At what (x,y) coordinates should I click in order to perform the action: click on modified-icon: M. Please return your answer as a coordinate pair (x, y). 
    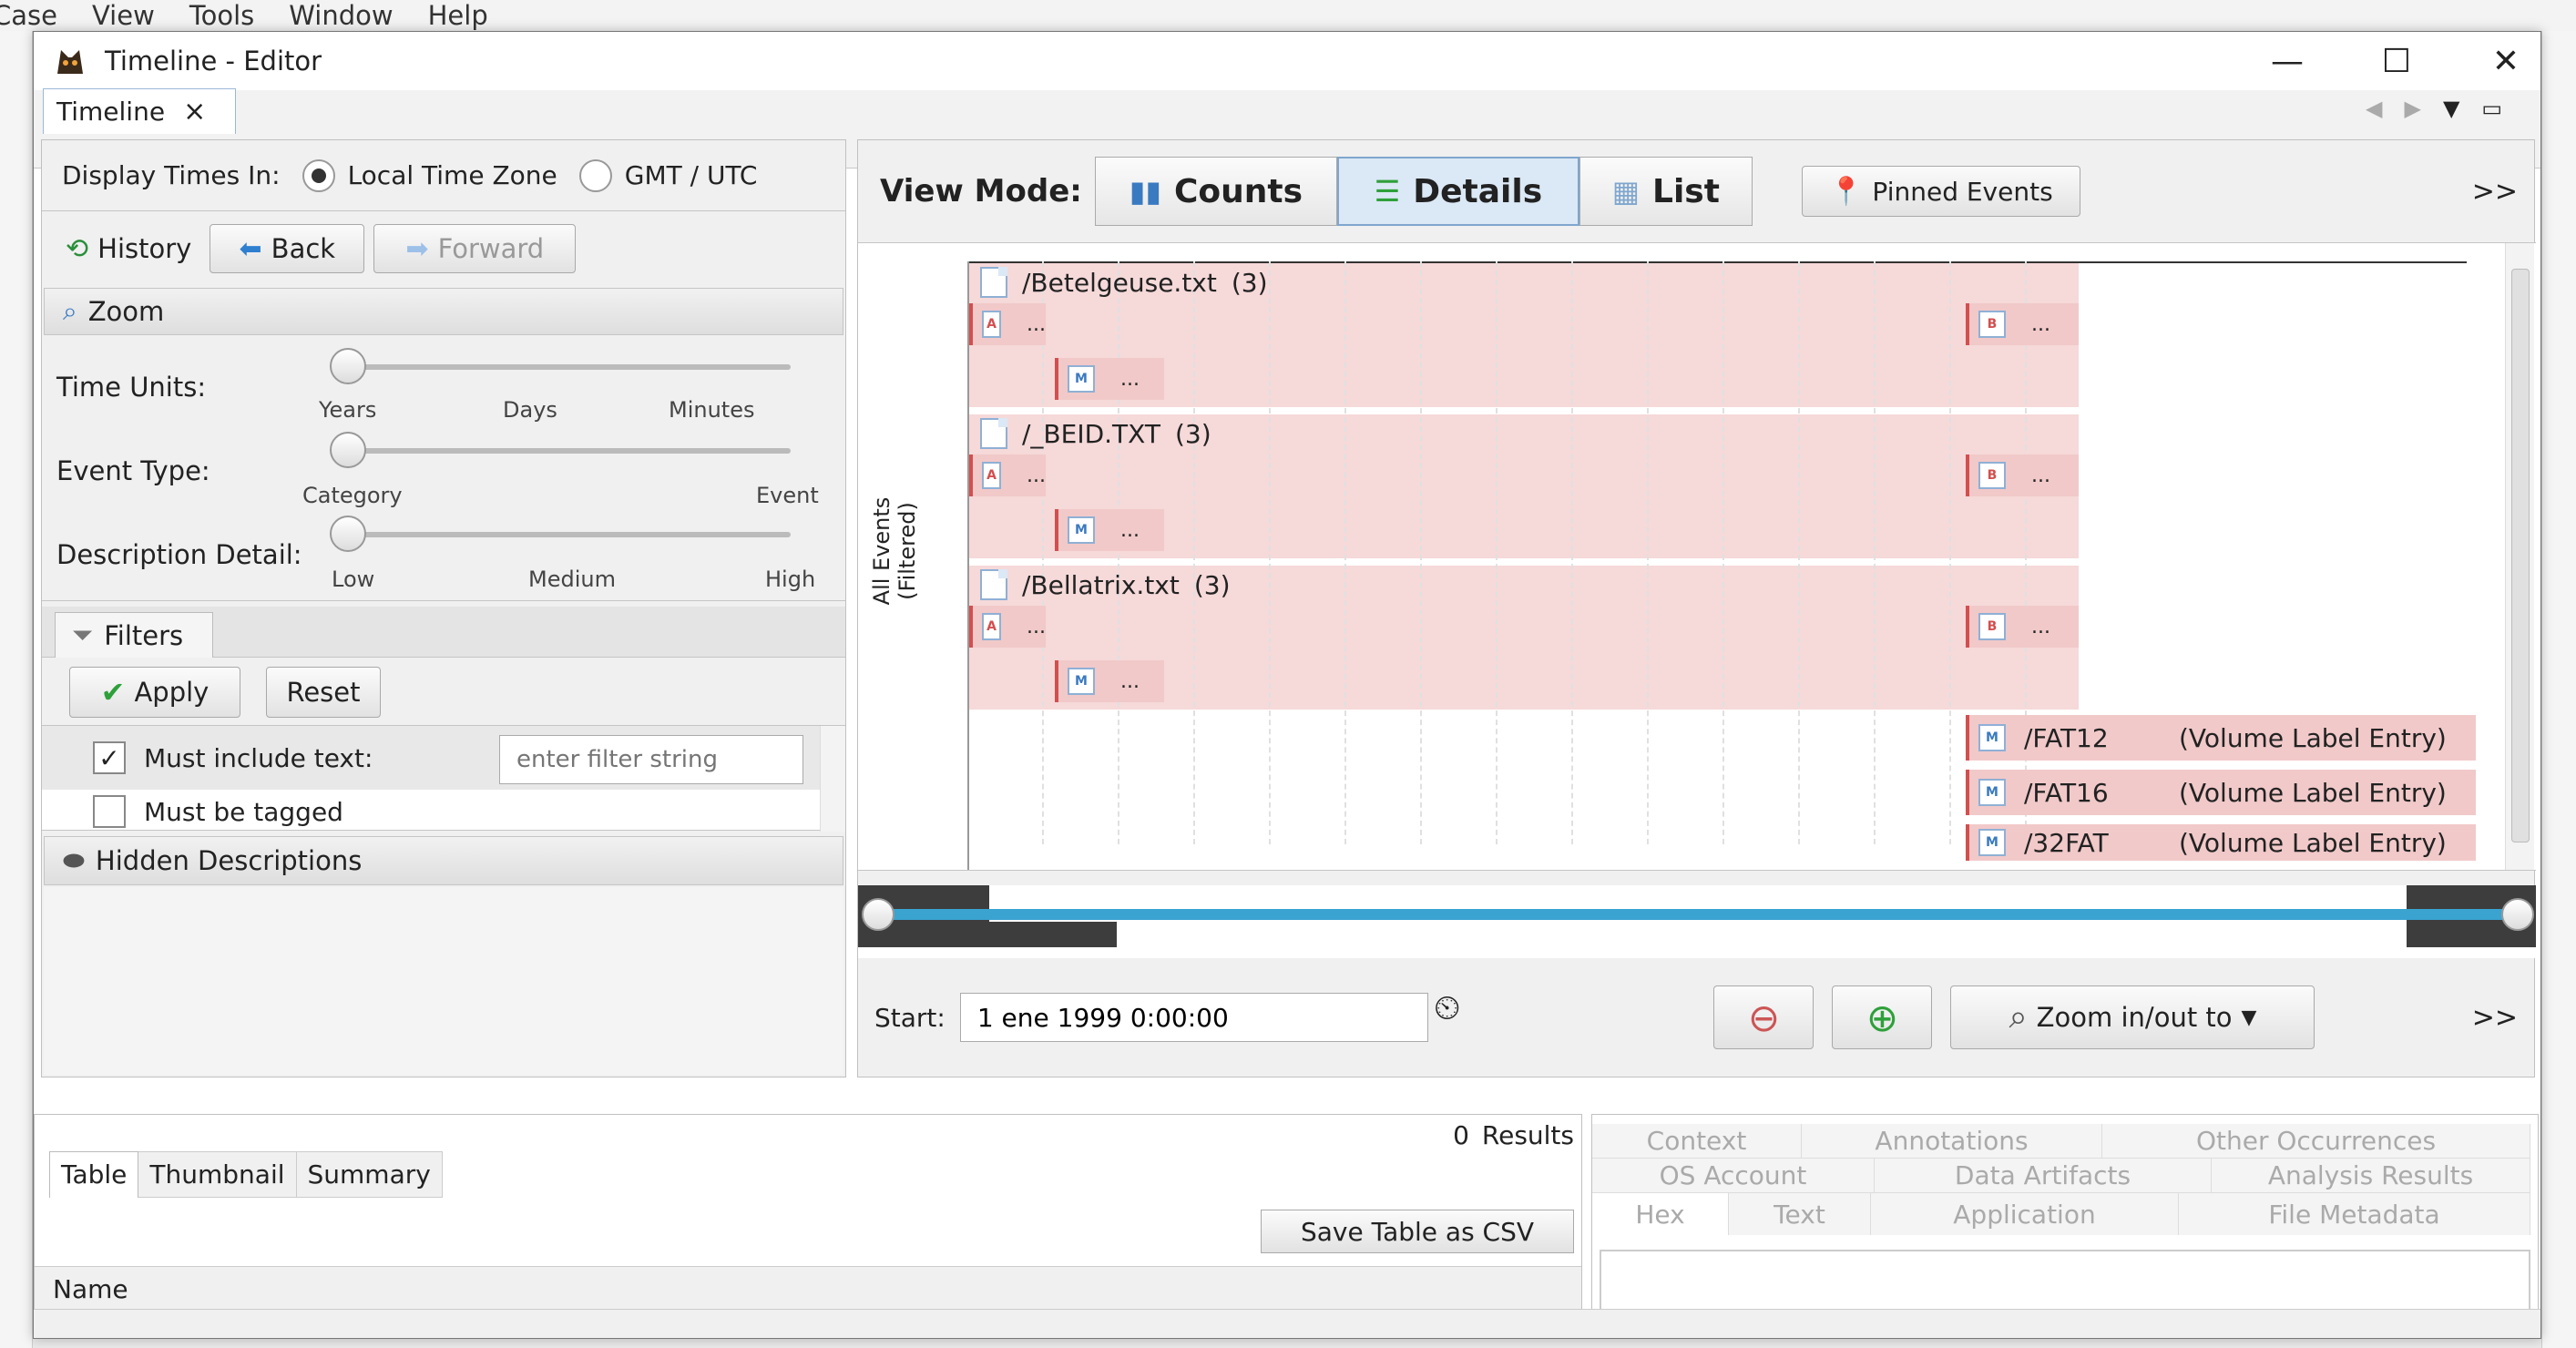
    Looking at the image, I should click on (1992, 737).